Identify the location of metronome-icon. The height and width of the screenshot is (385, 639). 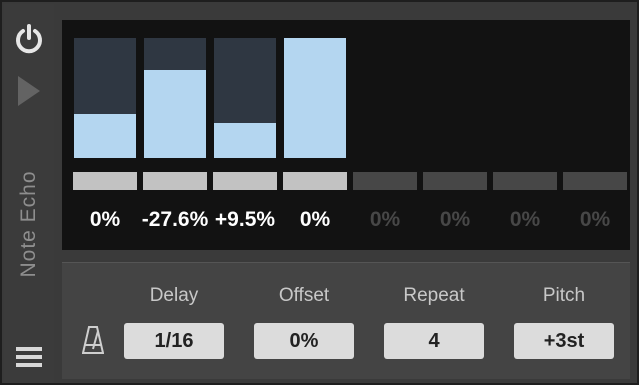
(93, 340).